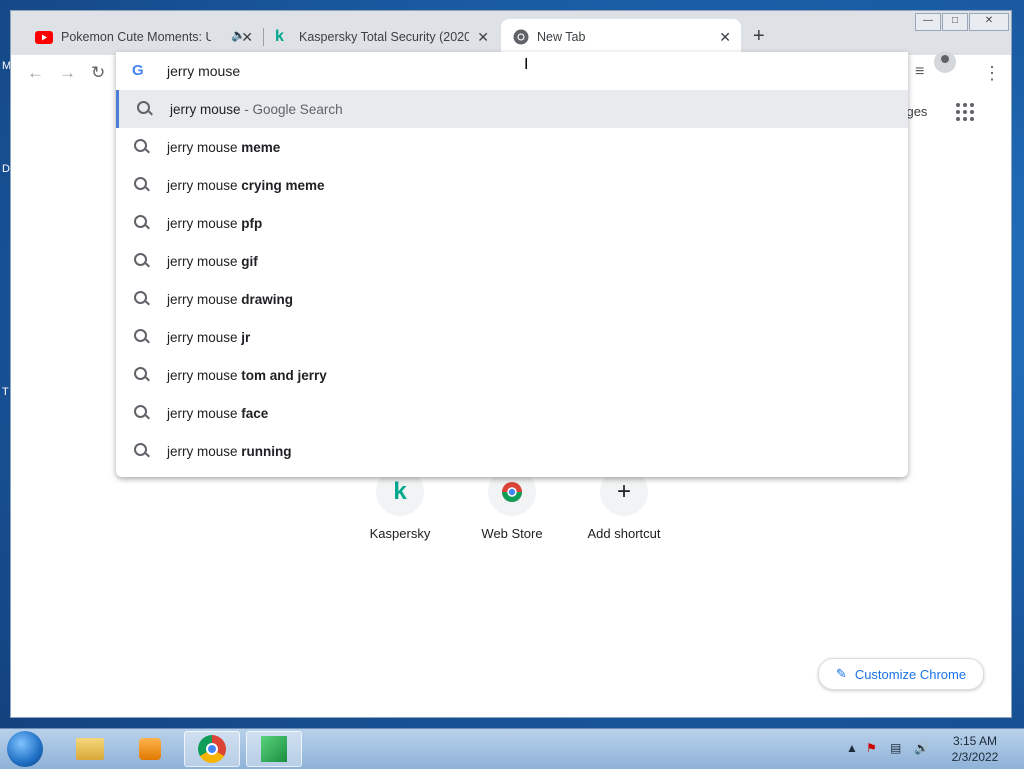 Image resolution: width=1024 pixels, height=769 pixels. Describe the element at coordinates (136, 37) in the screenshot. I see `tab-title: Pokemon Cute Moments: UL` at that location.